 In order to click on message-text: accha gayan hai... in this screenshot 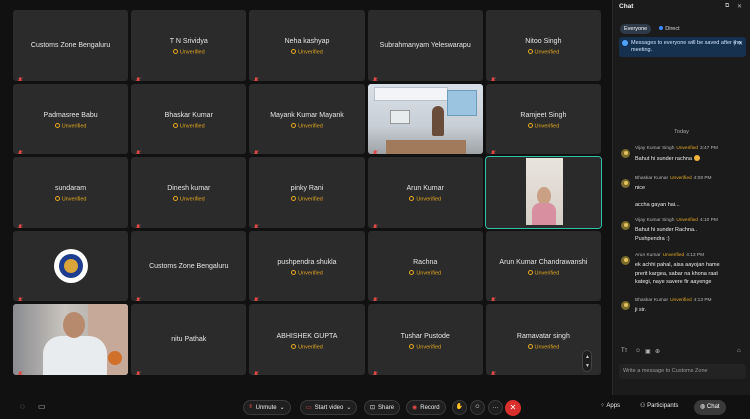, I will do `click(657, 206)`.